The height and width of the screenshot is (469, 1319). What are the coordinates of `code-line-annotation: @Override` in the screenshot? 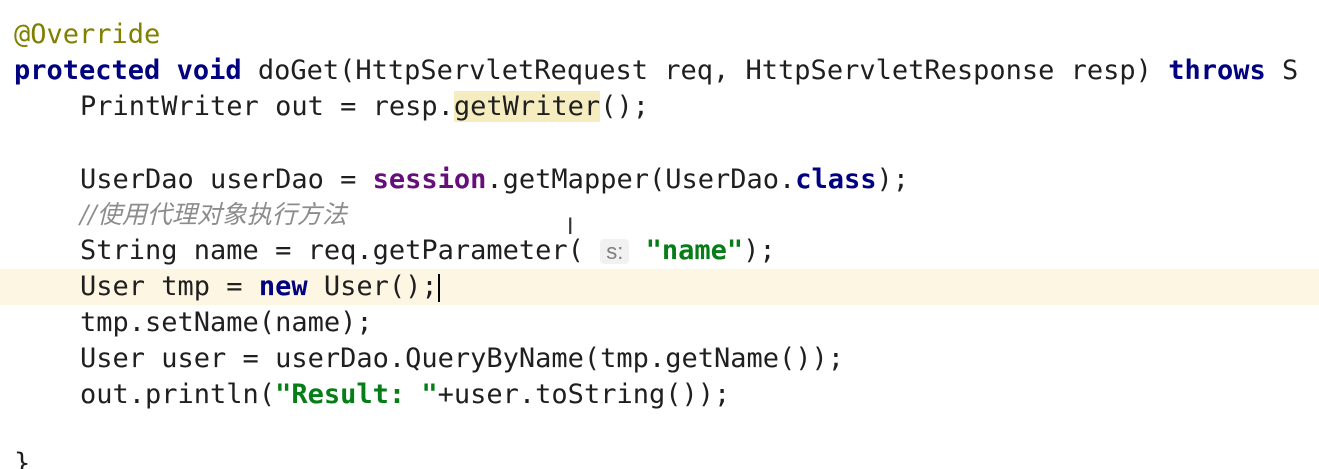 It's located at (659, 35).